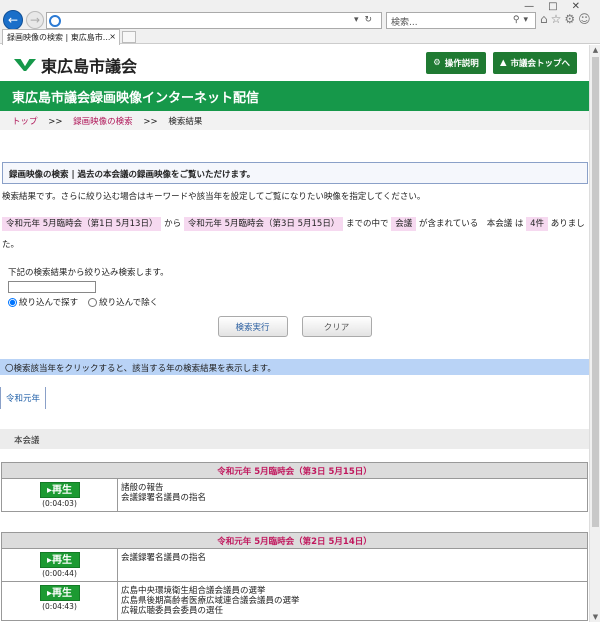 This screenshot has width=600, height=622. Describe the element at coordinates (503, 63) in the screenshot. I see `warning-icon: ▲` at that location.